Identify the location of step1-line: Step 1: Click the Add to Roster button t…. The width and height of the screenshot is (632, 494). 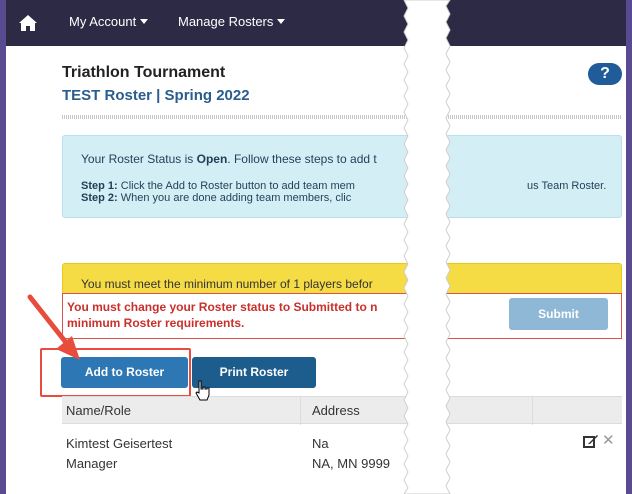
(218, 186).